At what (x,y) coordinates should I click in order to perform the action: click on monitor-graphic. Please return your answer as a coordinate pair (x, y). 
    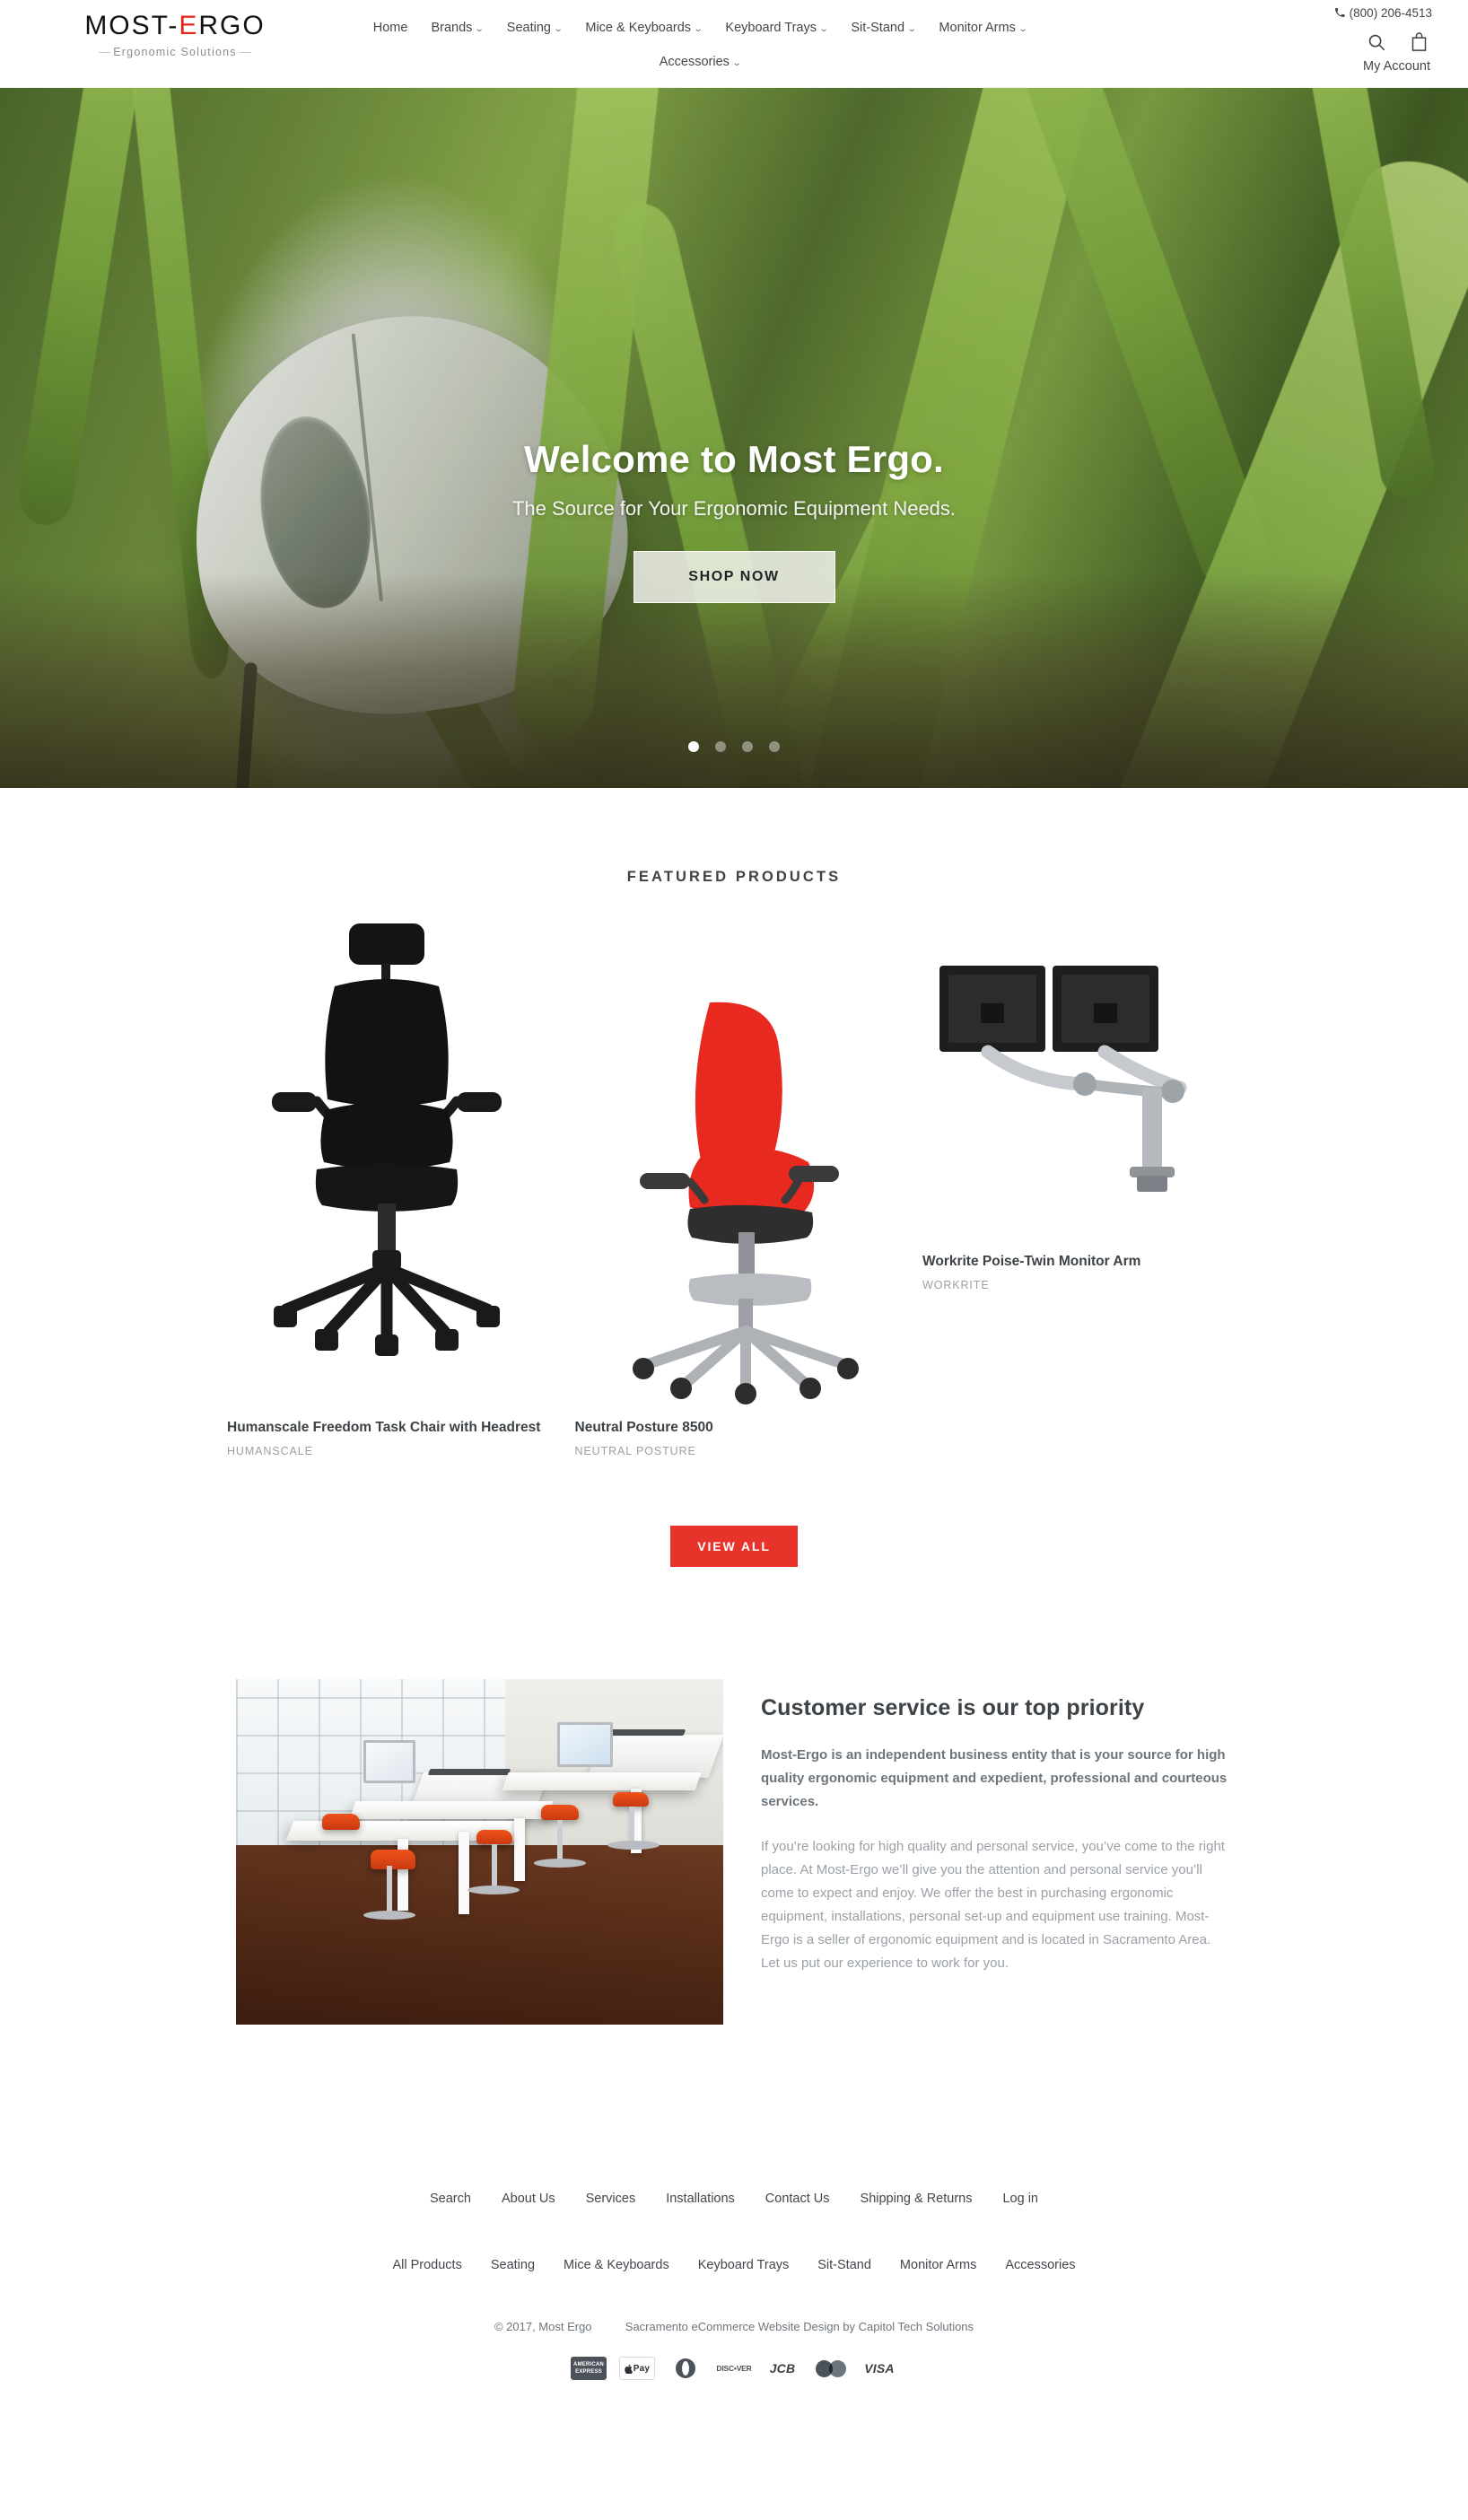
    Looking at the image, I should click on (585, 1744).